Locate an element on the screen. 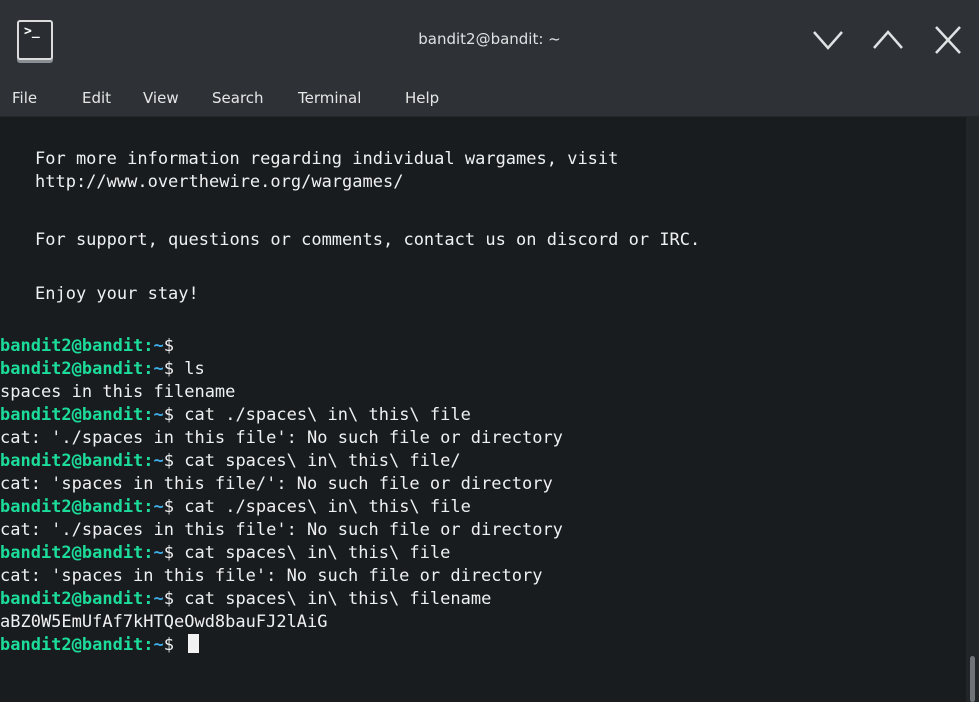  text-cursor is located at coordinates (194, 643).